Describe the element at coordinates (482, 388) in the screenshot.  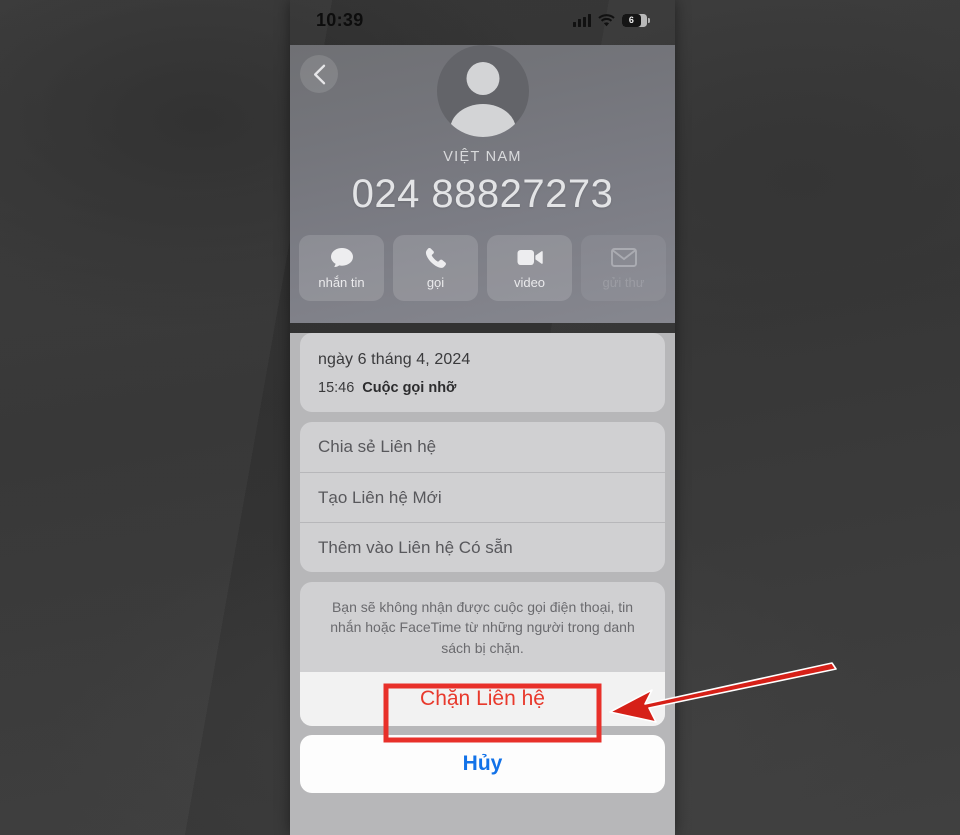
I see `call-log-entry: 15:46 Cuộc gọi nhỡ` at that location.